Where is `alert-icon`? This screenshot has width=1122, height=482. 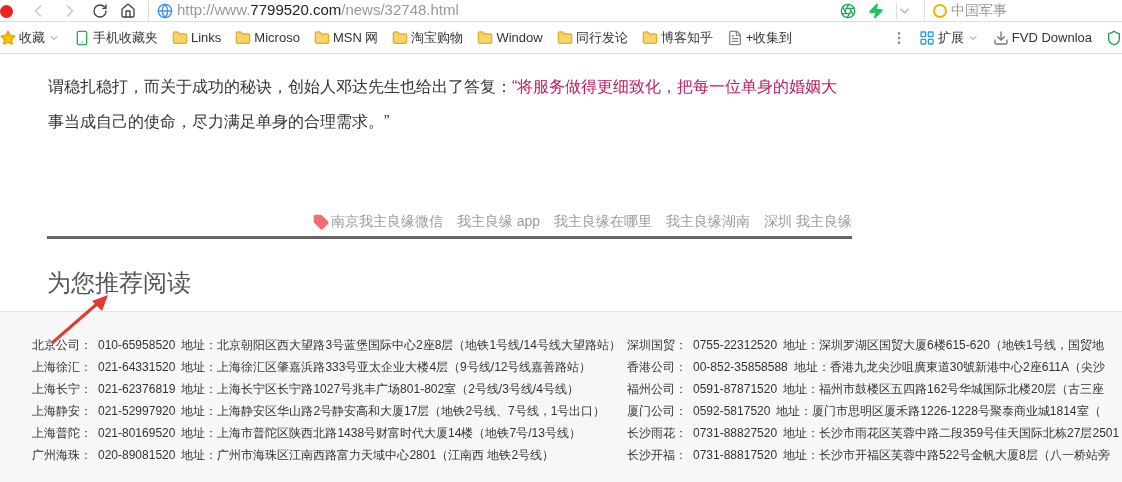
alert-icon is located at coordinates (6, 11).